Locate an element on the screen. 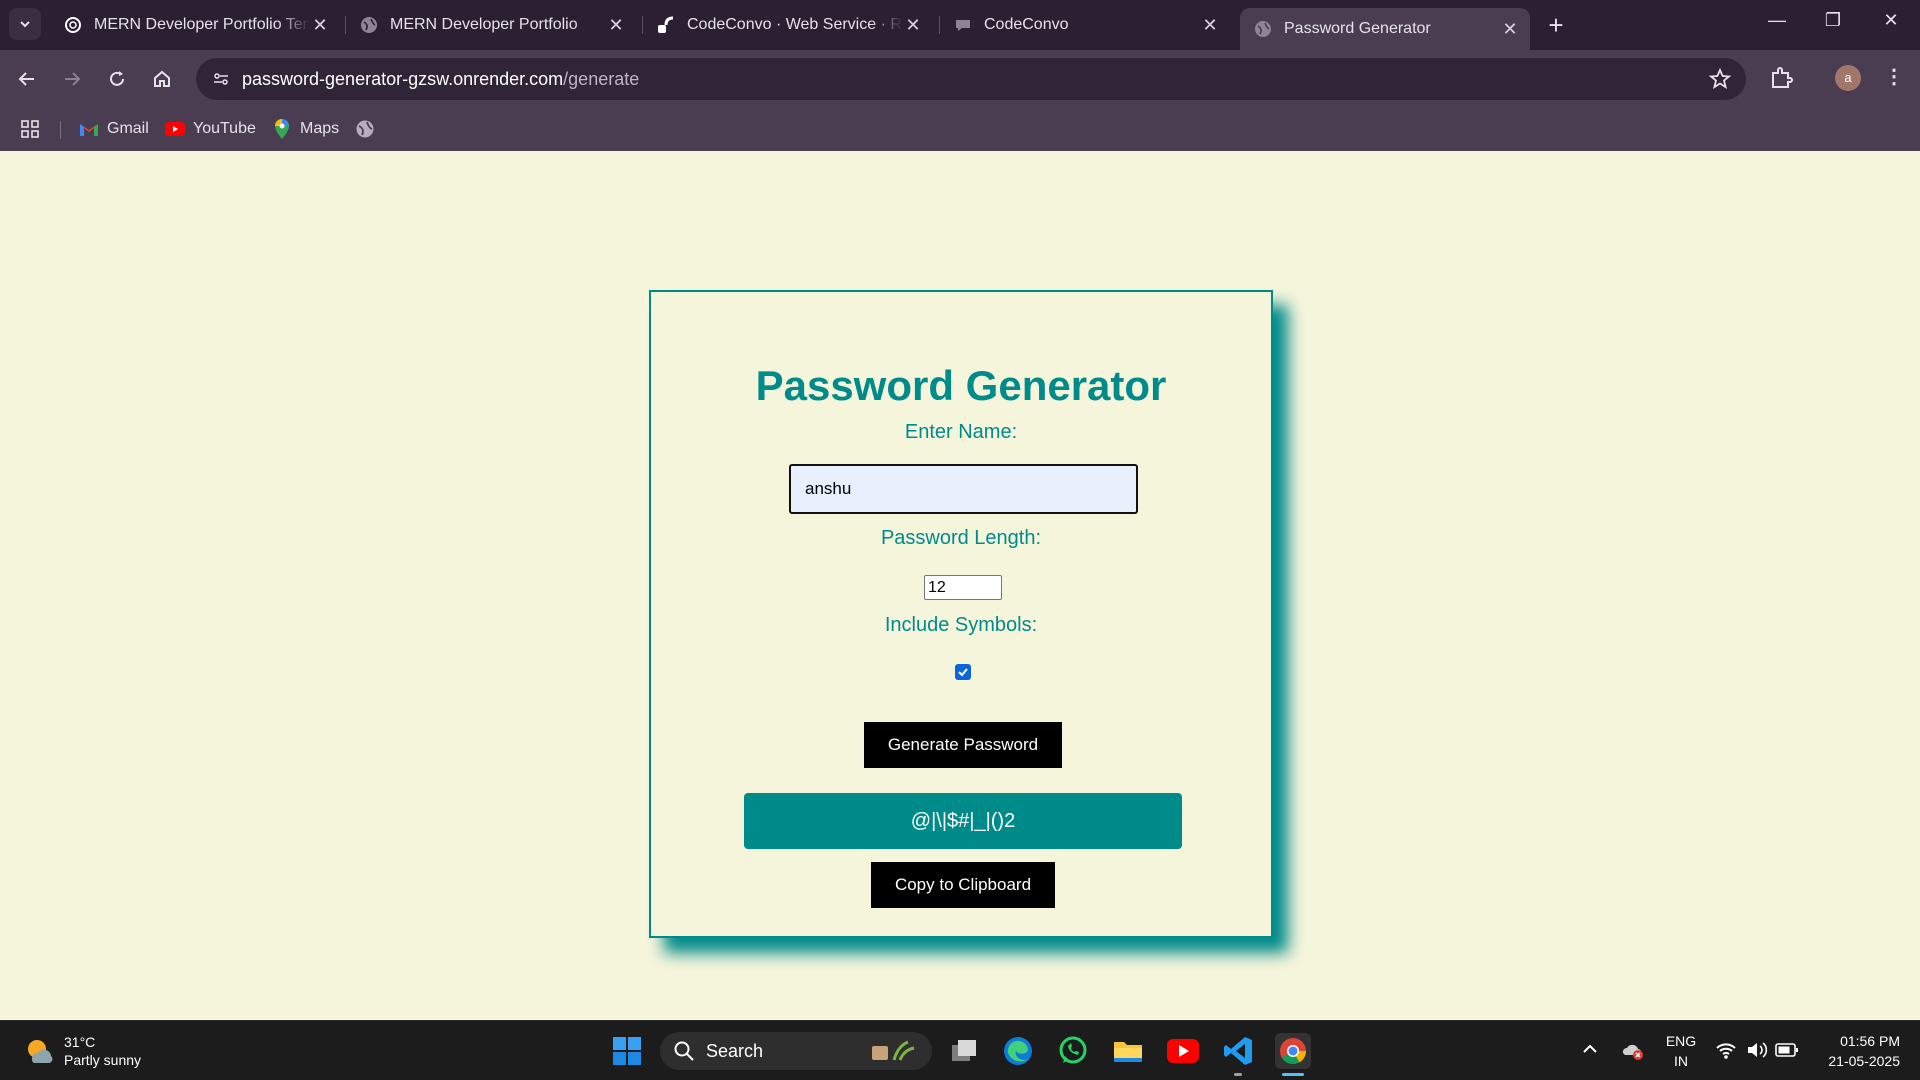  clock-date: 21-05-2025 is located at coordinates (1864, 1061).